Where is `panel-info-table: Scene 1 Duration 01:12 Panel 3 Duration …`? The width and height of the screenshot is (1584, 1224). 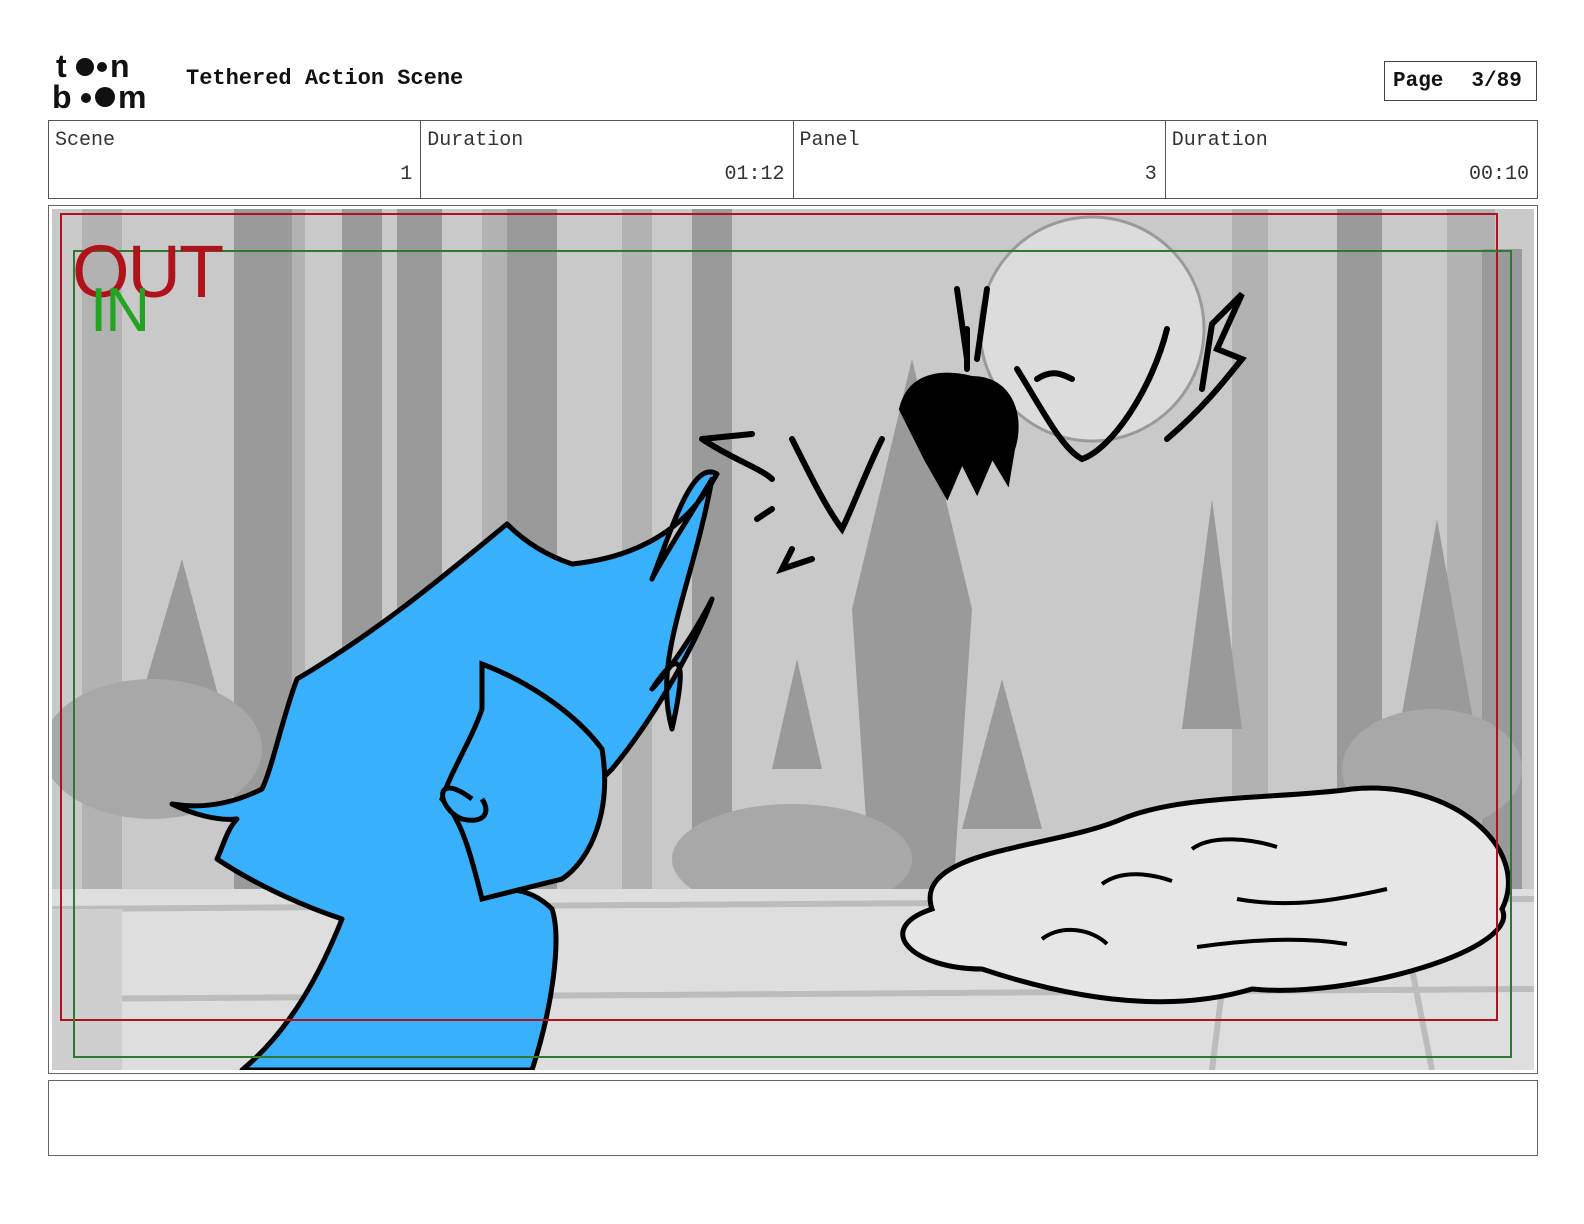
panel-info-table: Scene 1 Duration 01:12 Panel 3 Duration … is located at coordinates (793, 159).